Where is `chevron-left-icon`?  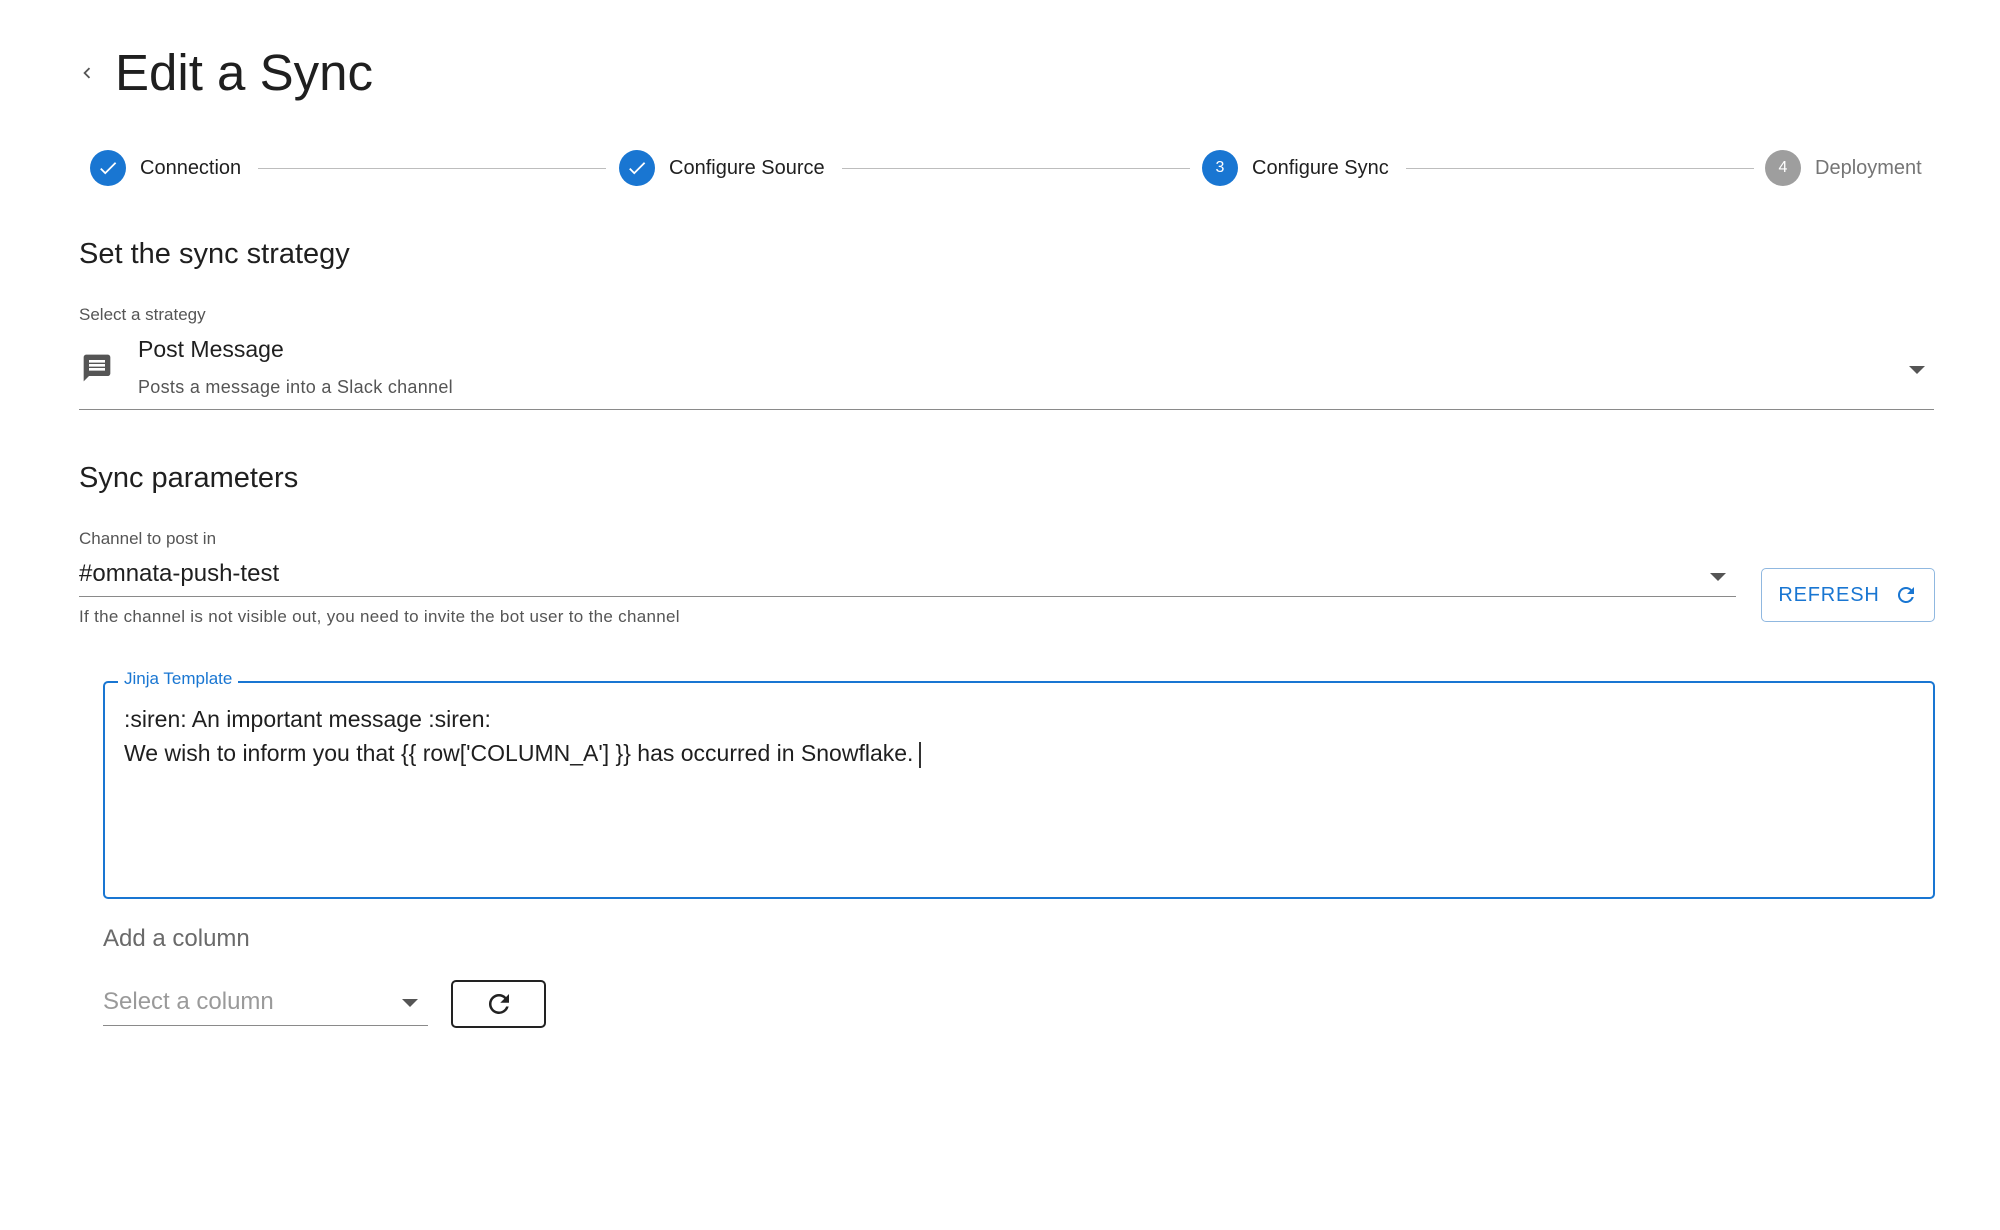 chevron-left-icon is located at coordinates (87, 73).